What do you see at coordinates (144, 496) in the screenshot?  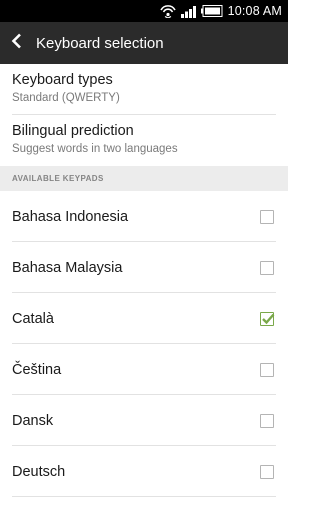 I see `divider` at bounding box center [144, 496].